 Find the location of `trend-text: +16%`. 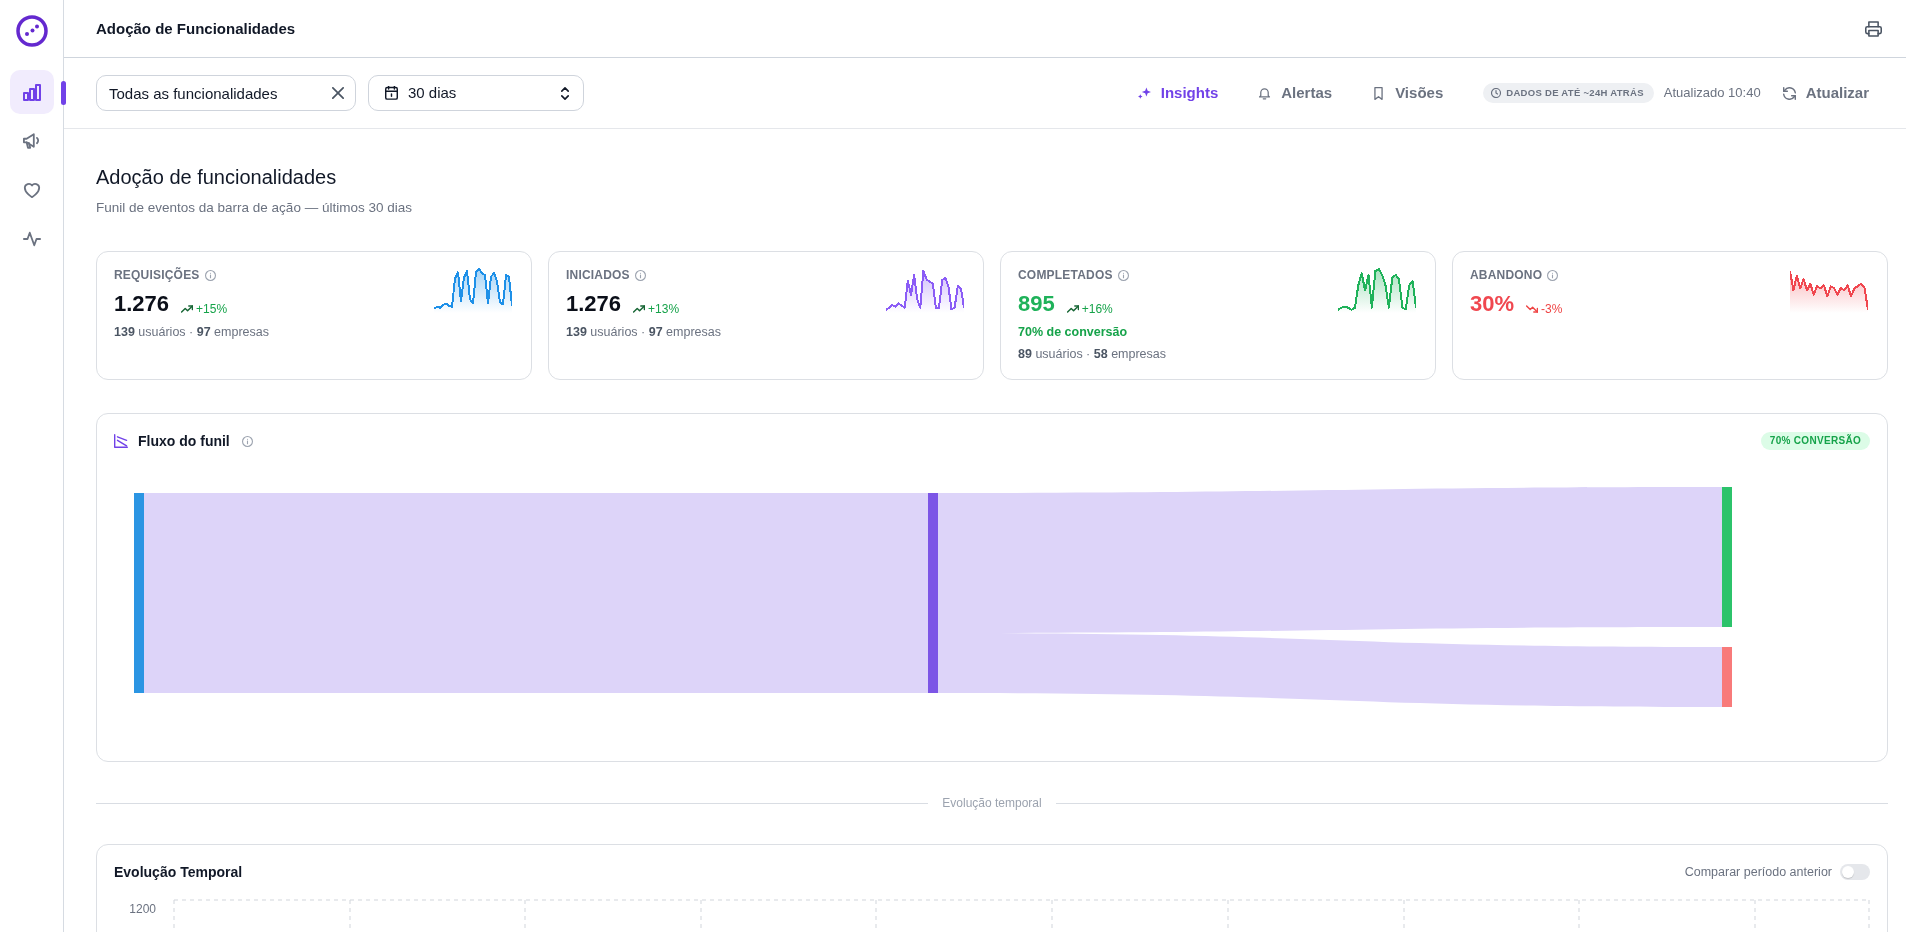

trend-text: +16% is located at coordinates (1097, 309).